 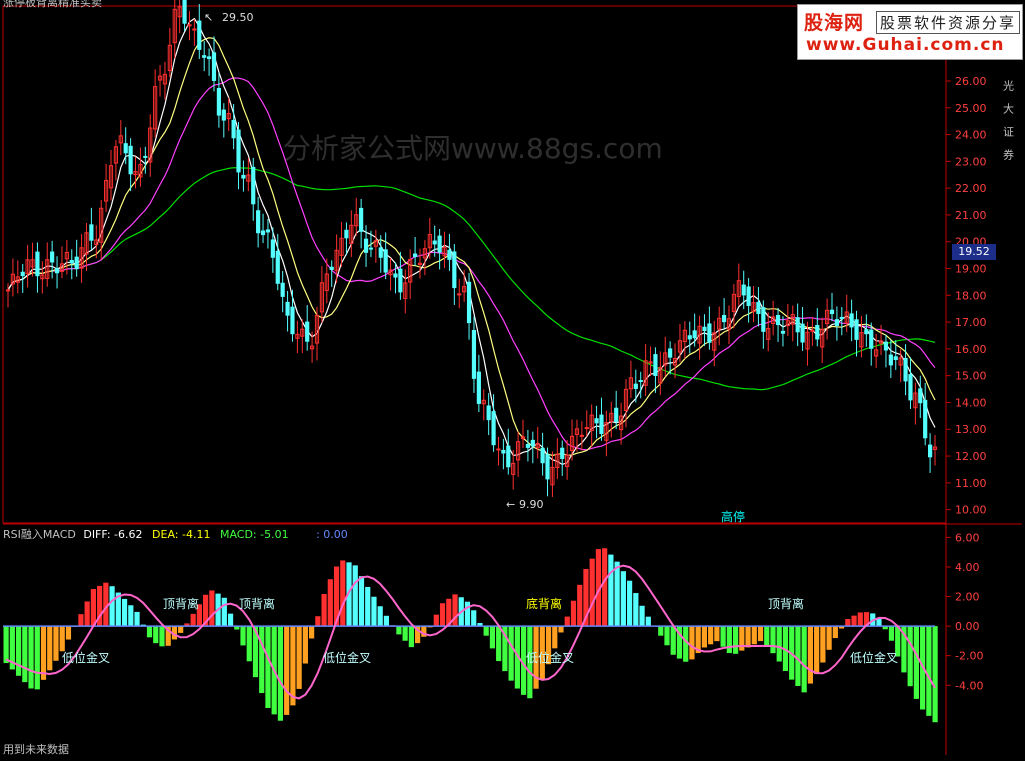 What do you see at coordinates (971, 108) in the screenshot?
I see `price-tick-label: 25.00` at bounding box center [971, 108].